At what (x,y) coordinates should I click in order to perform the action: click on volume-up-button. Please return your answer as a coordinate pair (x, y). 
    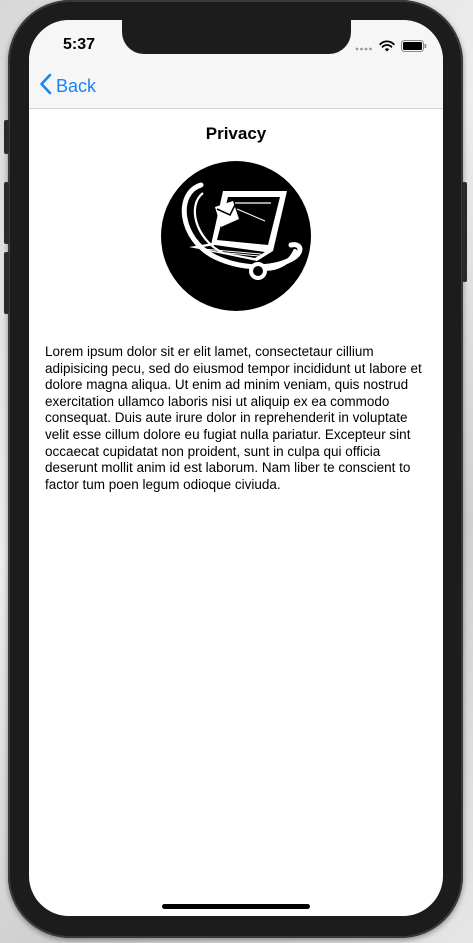
    Looking at the image, I should click on (6, 213).